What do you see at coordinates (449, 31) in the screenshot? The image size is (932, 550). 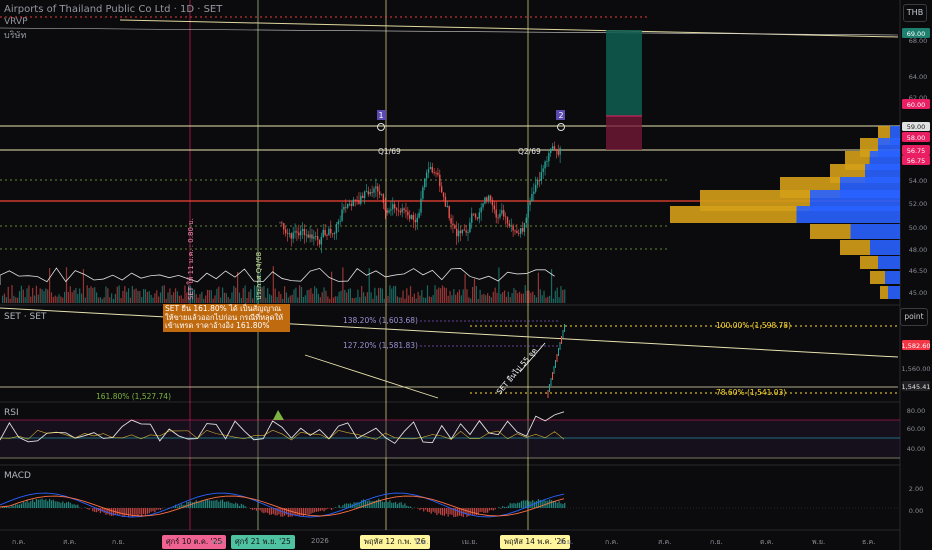 I see `trend-line` at bounding box center [449, 31].